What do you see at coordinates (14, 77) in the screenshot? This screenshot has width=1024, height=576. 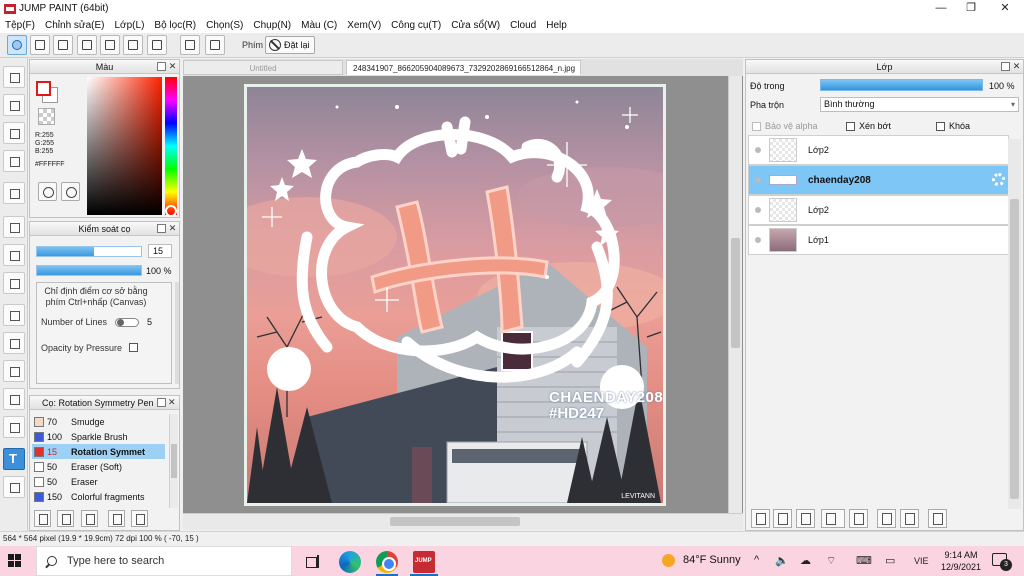 I see `brush-tool-icon` at bounding box center [14, 77].